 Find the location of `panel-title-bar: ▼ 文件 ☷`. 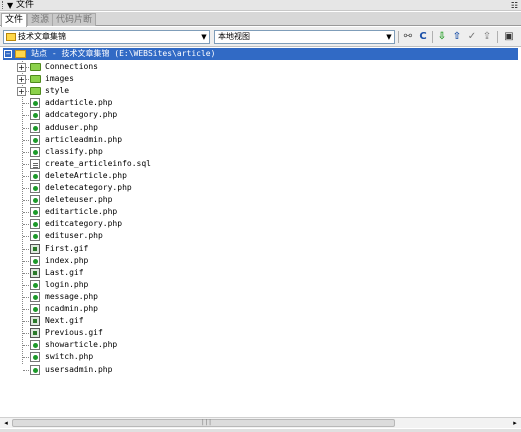

panel-title-bar: ▼ 文件 ☷ is located at coordinates (260, 5).